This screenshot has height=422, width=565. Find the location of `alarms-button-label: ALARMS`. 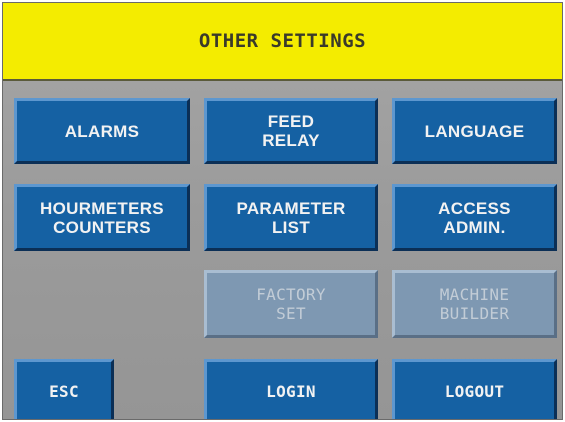

alarms-button-label: ALARMS is located at coordinates (102, 131).